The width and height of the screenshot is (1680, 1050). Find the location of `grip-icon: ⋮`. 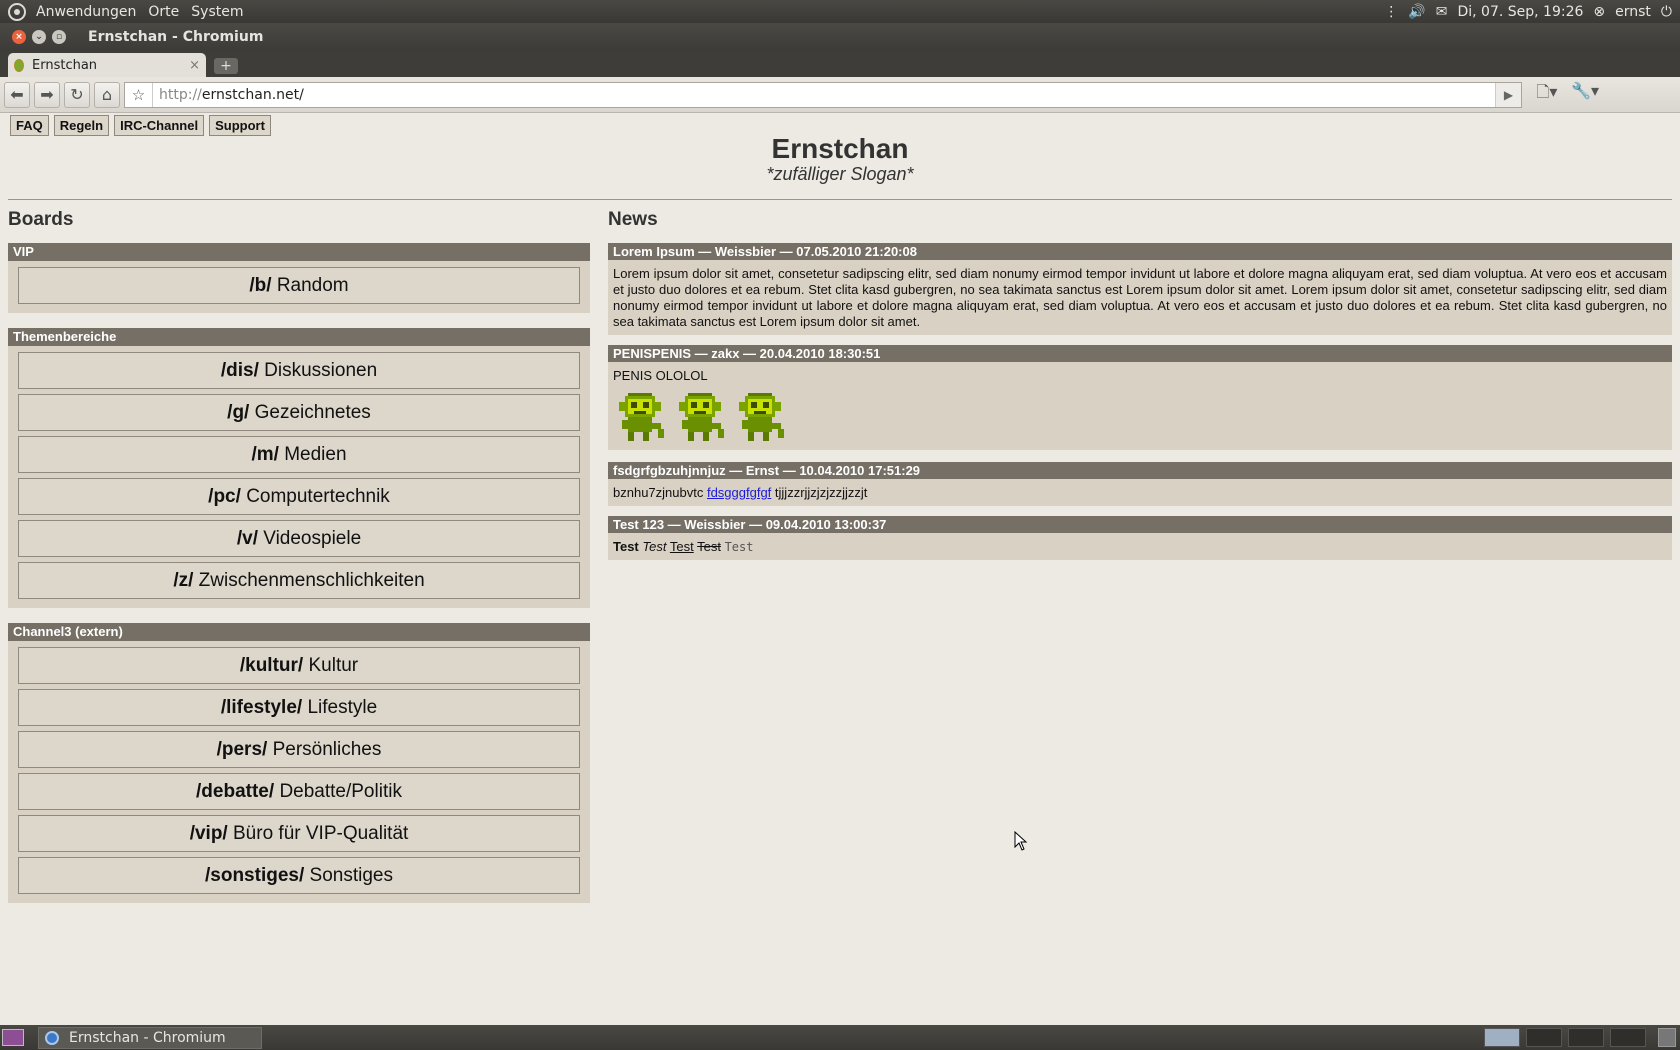

grip-icon: ⋮ is located at coordinates (1391, 11).